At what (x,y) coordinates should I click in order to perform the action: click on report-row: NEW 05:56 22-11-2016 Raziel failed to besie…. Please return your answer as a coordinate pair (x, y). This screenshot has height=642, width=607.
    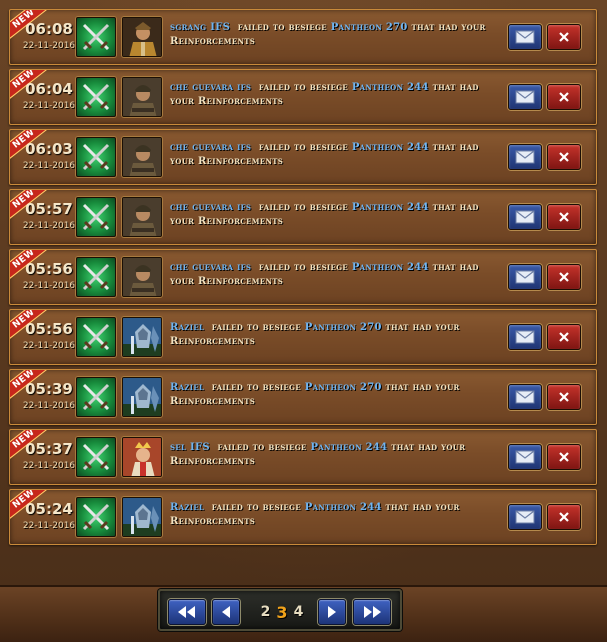
    Looking at the image, I should click on (303, 337).